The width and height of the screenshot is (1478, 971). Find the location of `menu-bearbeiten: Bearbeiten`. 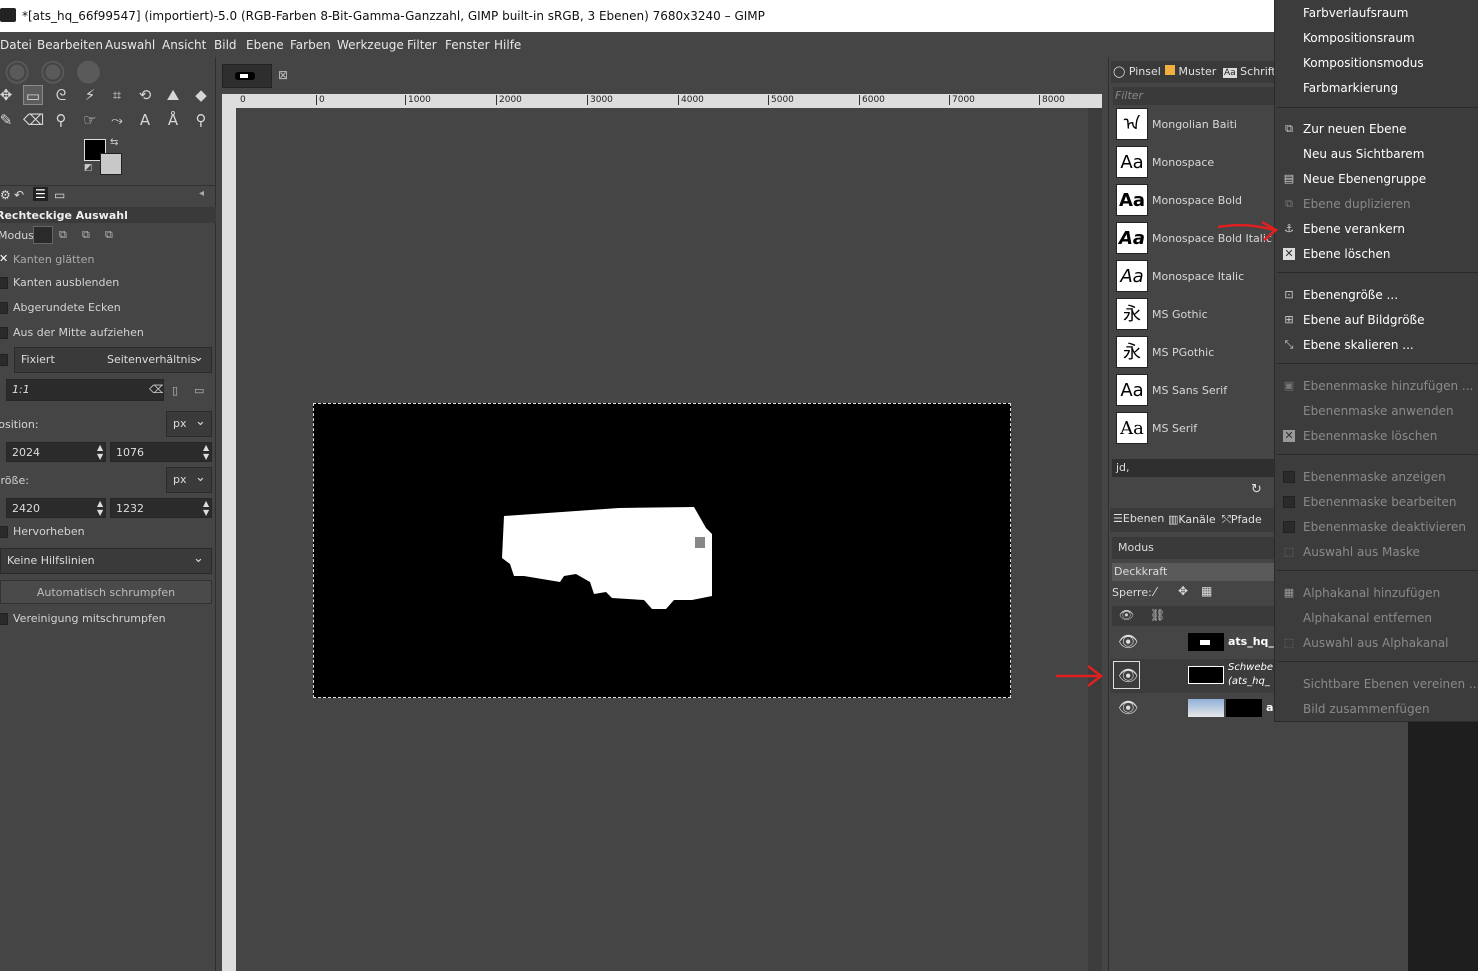

menu-bearbeiten: Bearbeiten is located at coordinates (70, 45).